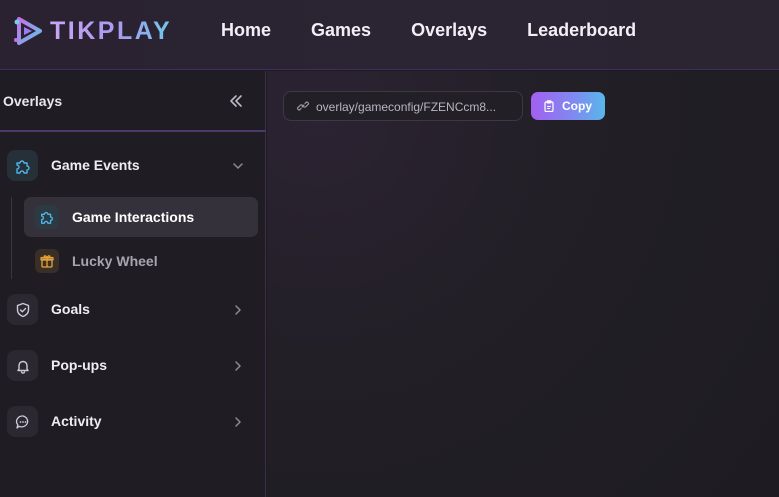  I want to click on link-icon, so click(303, 106).